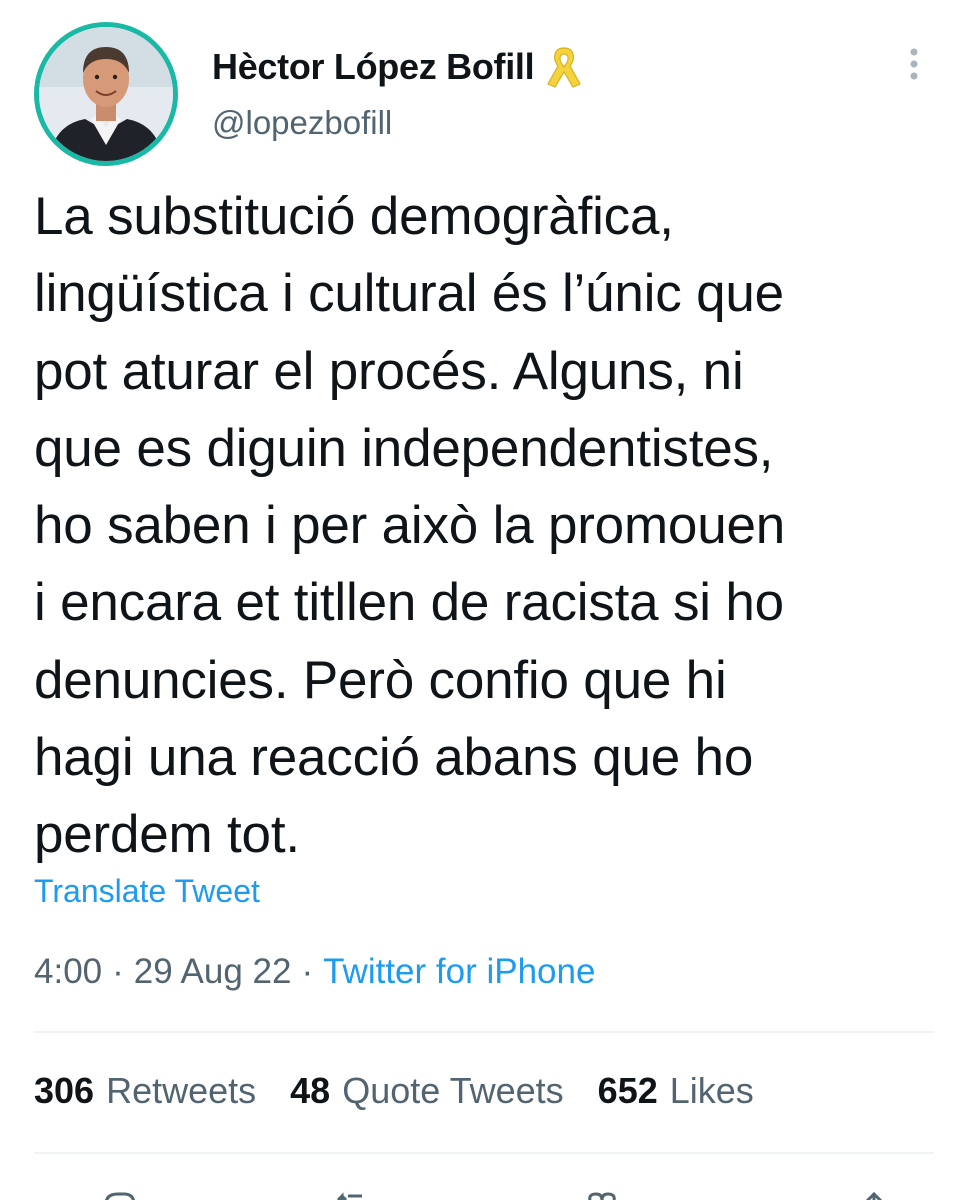 The width and height of the screenshot is (967, 1200). What do you see at coordinates (354, 1194) in the screenshot?
I see `retweet-icon` at bounding box center [354, 1194].